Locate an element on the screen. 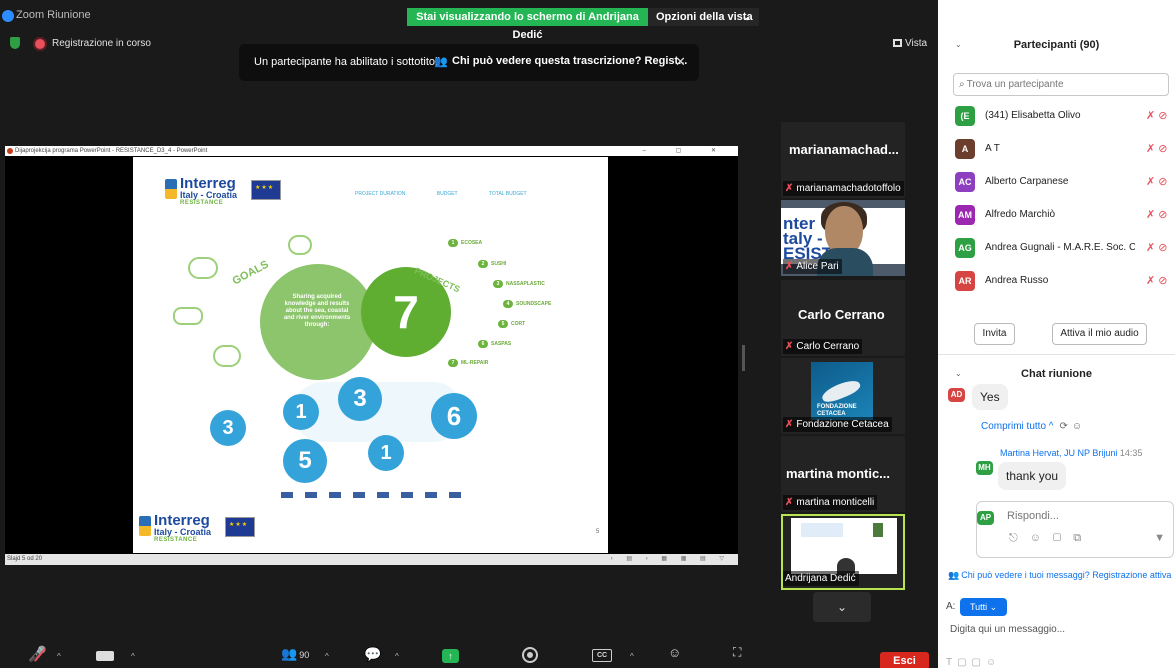 Image resolution: width=1175 pixels, height=668 pixels. zoom-logo-icon is located at coordinates (8, 16).